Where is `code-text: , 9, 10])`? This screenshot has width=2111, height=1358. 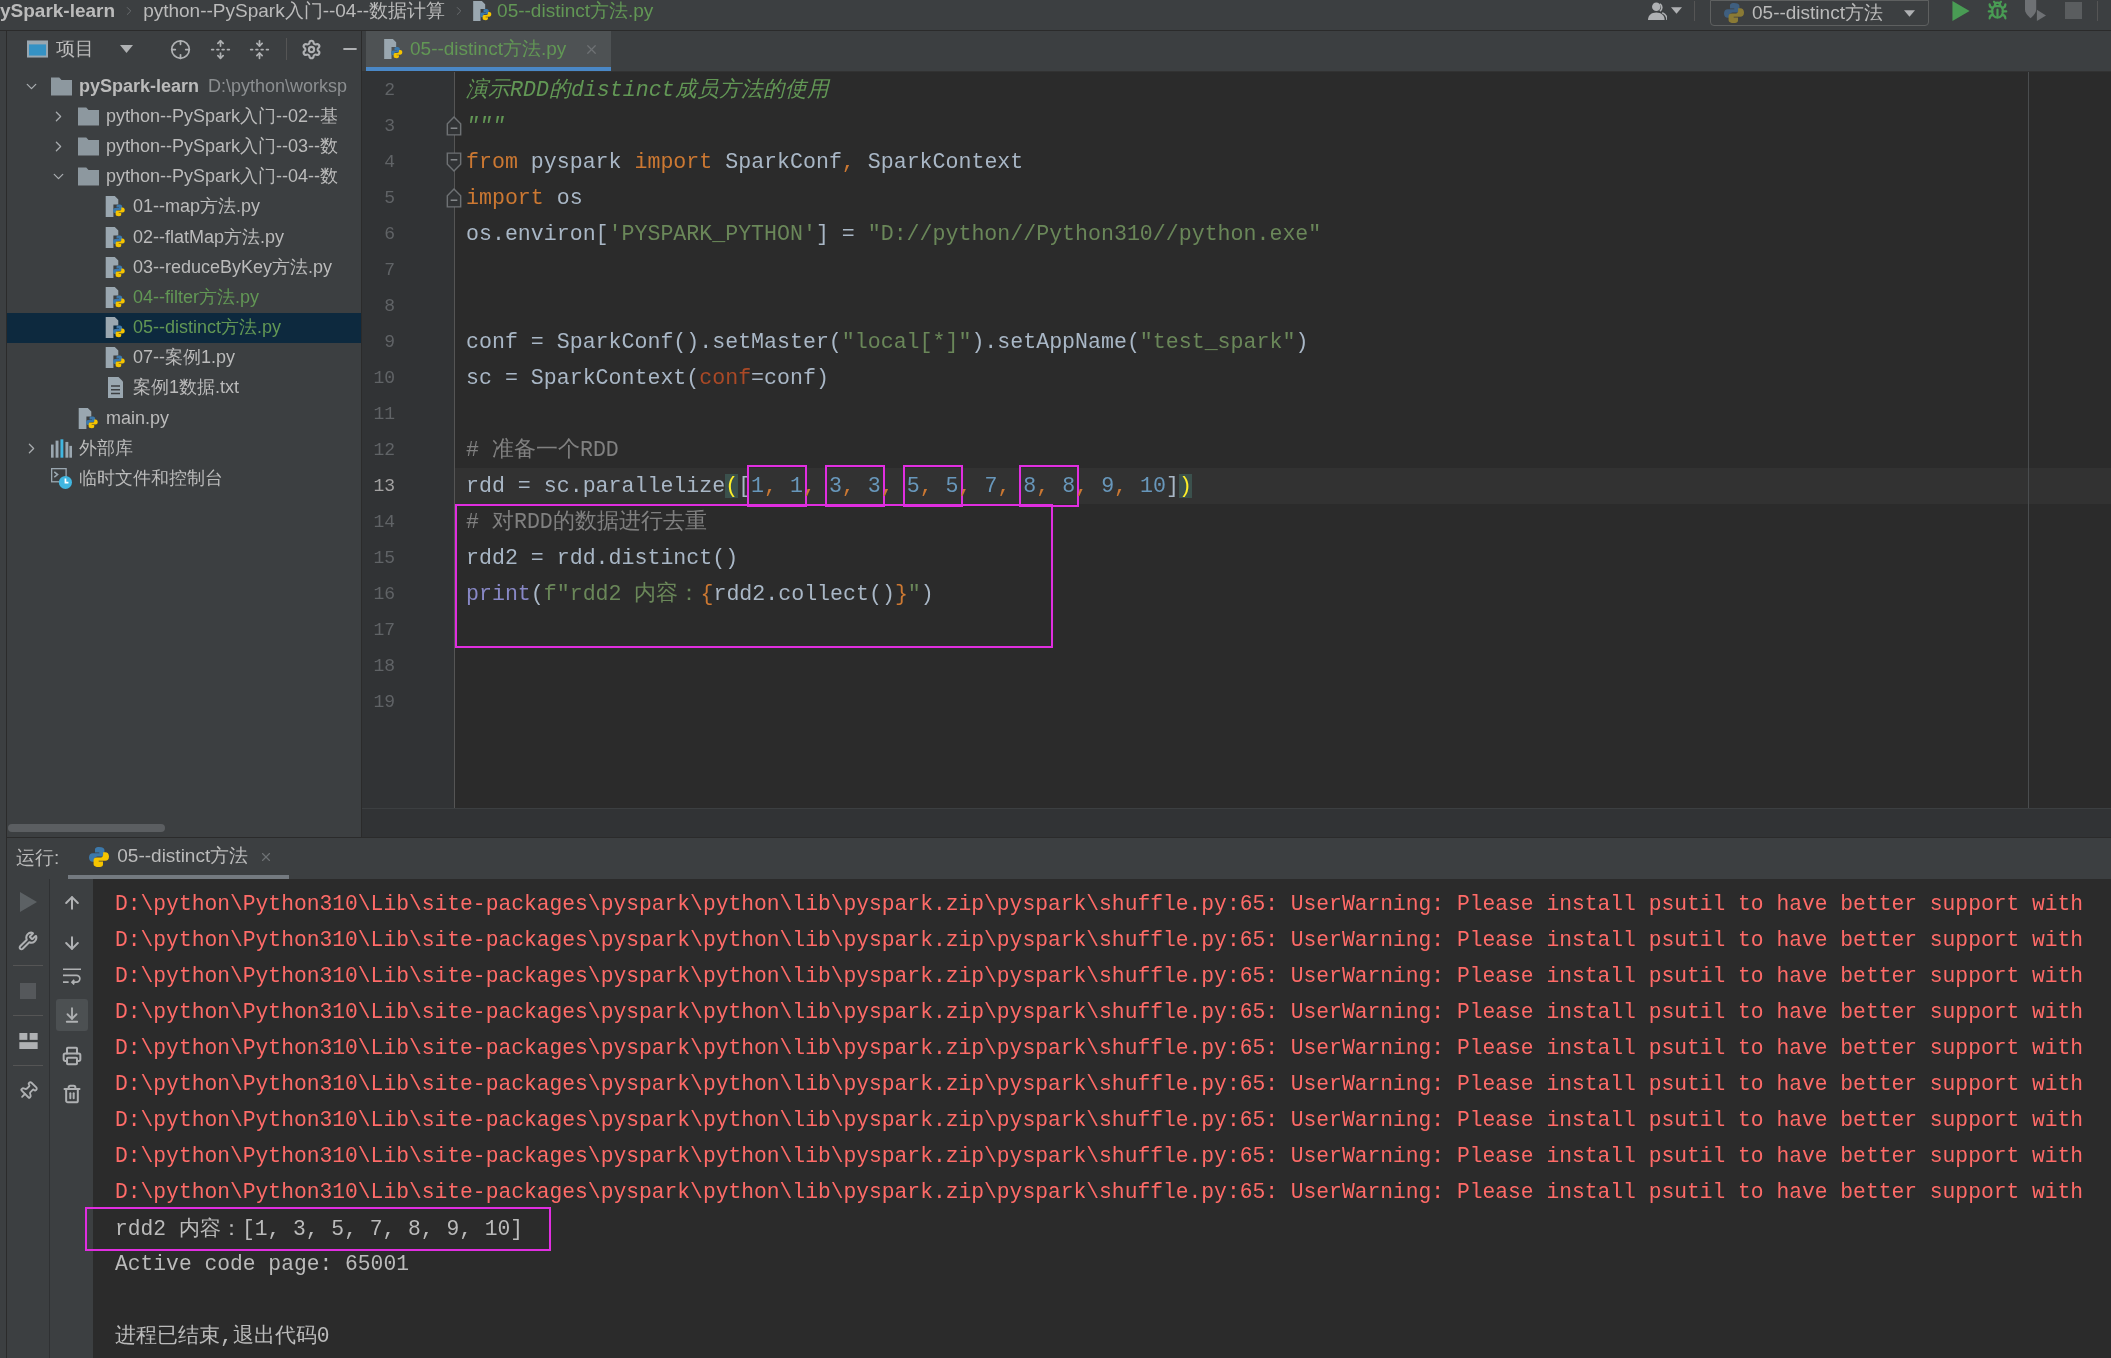
code-text: , 9, 10]) is located at coordinates (1133, 486).